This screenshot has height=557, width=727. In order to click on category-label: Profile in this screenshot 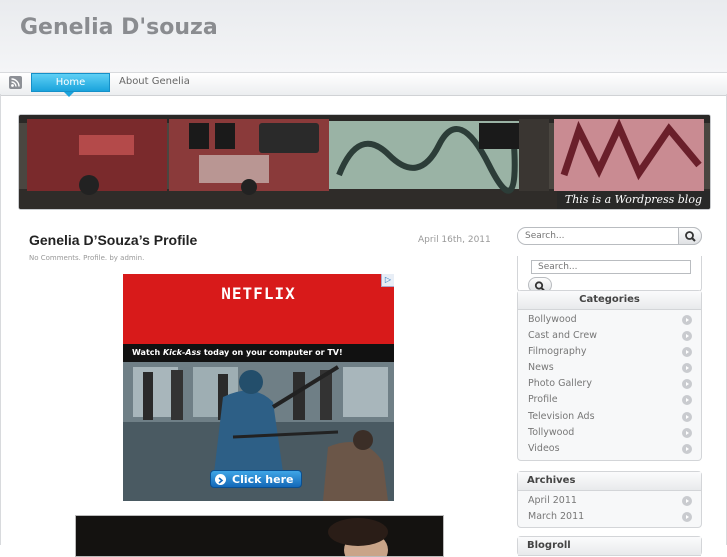, I will do `click(543, 400)`.